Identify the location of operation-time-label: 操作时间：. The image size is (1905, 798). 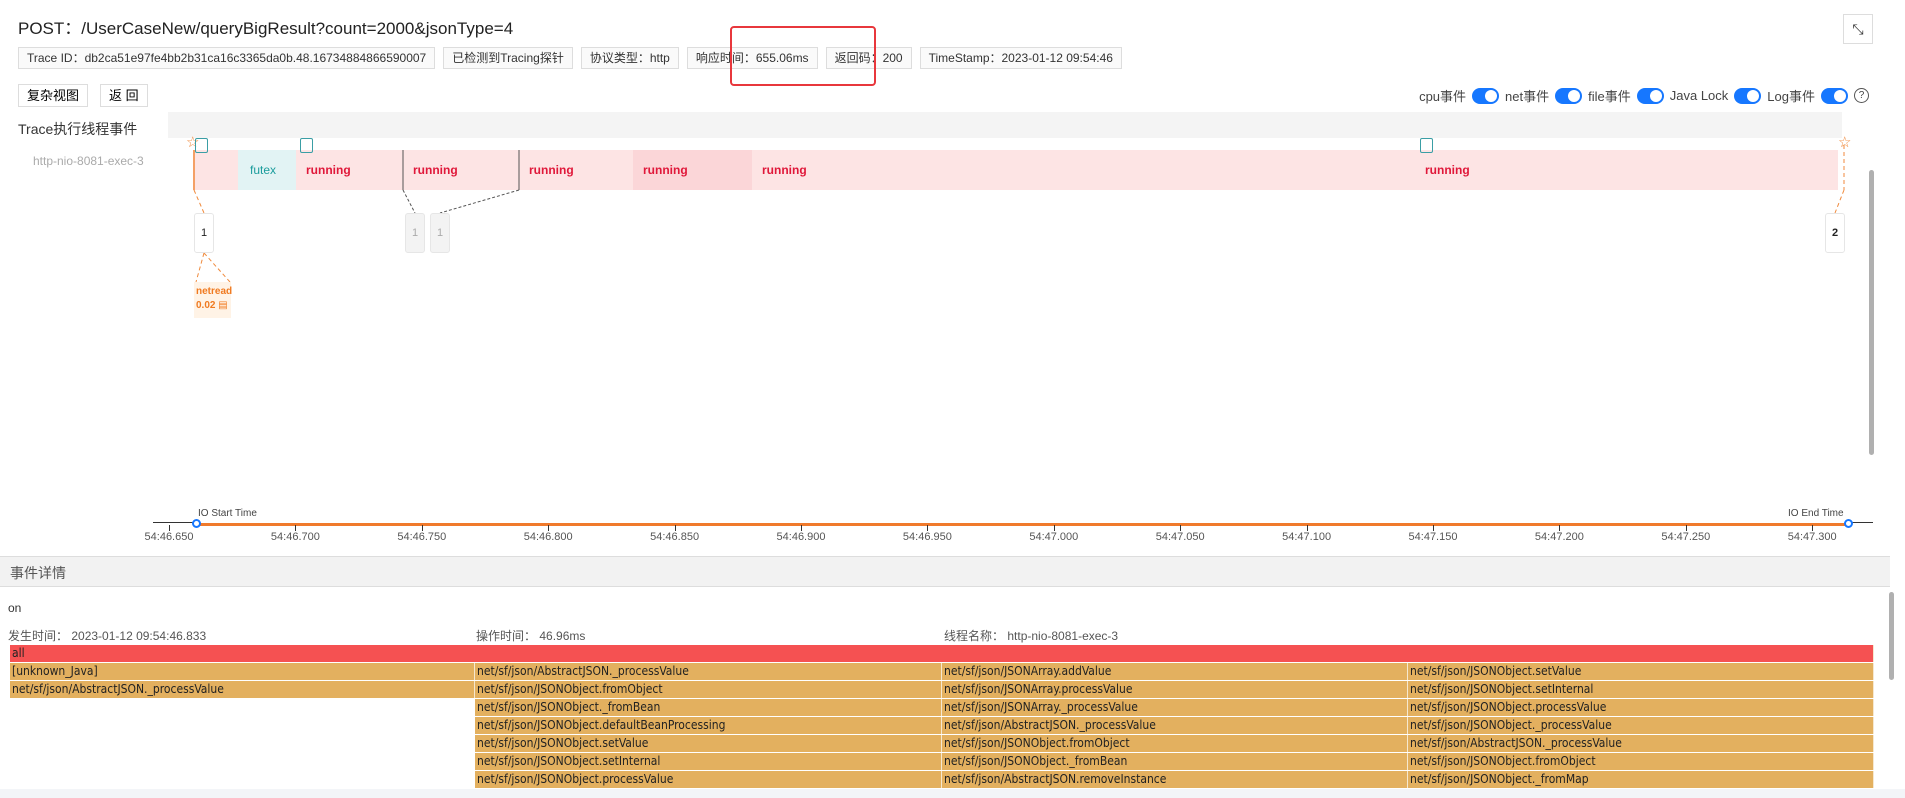
(506, 636).